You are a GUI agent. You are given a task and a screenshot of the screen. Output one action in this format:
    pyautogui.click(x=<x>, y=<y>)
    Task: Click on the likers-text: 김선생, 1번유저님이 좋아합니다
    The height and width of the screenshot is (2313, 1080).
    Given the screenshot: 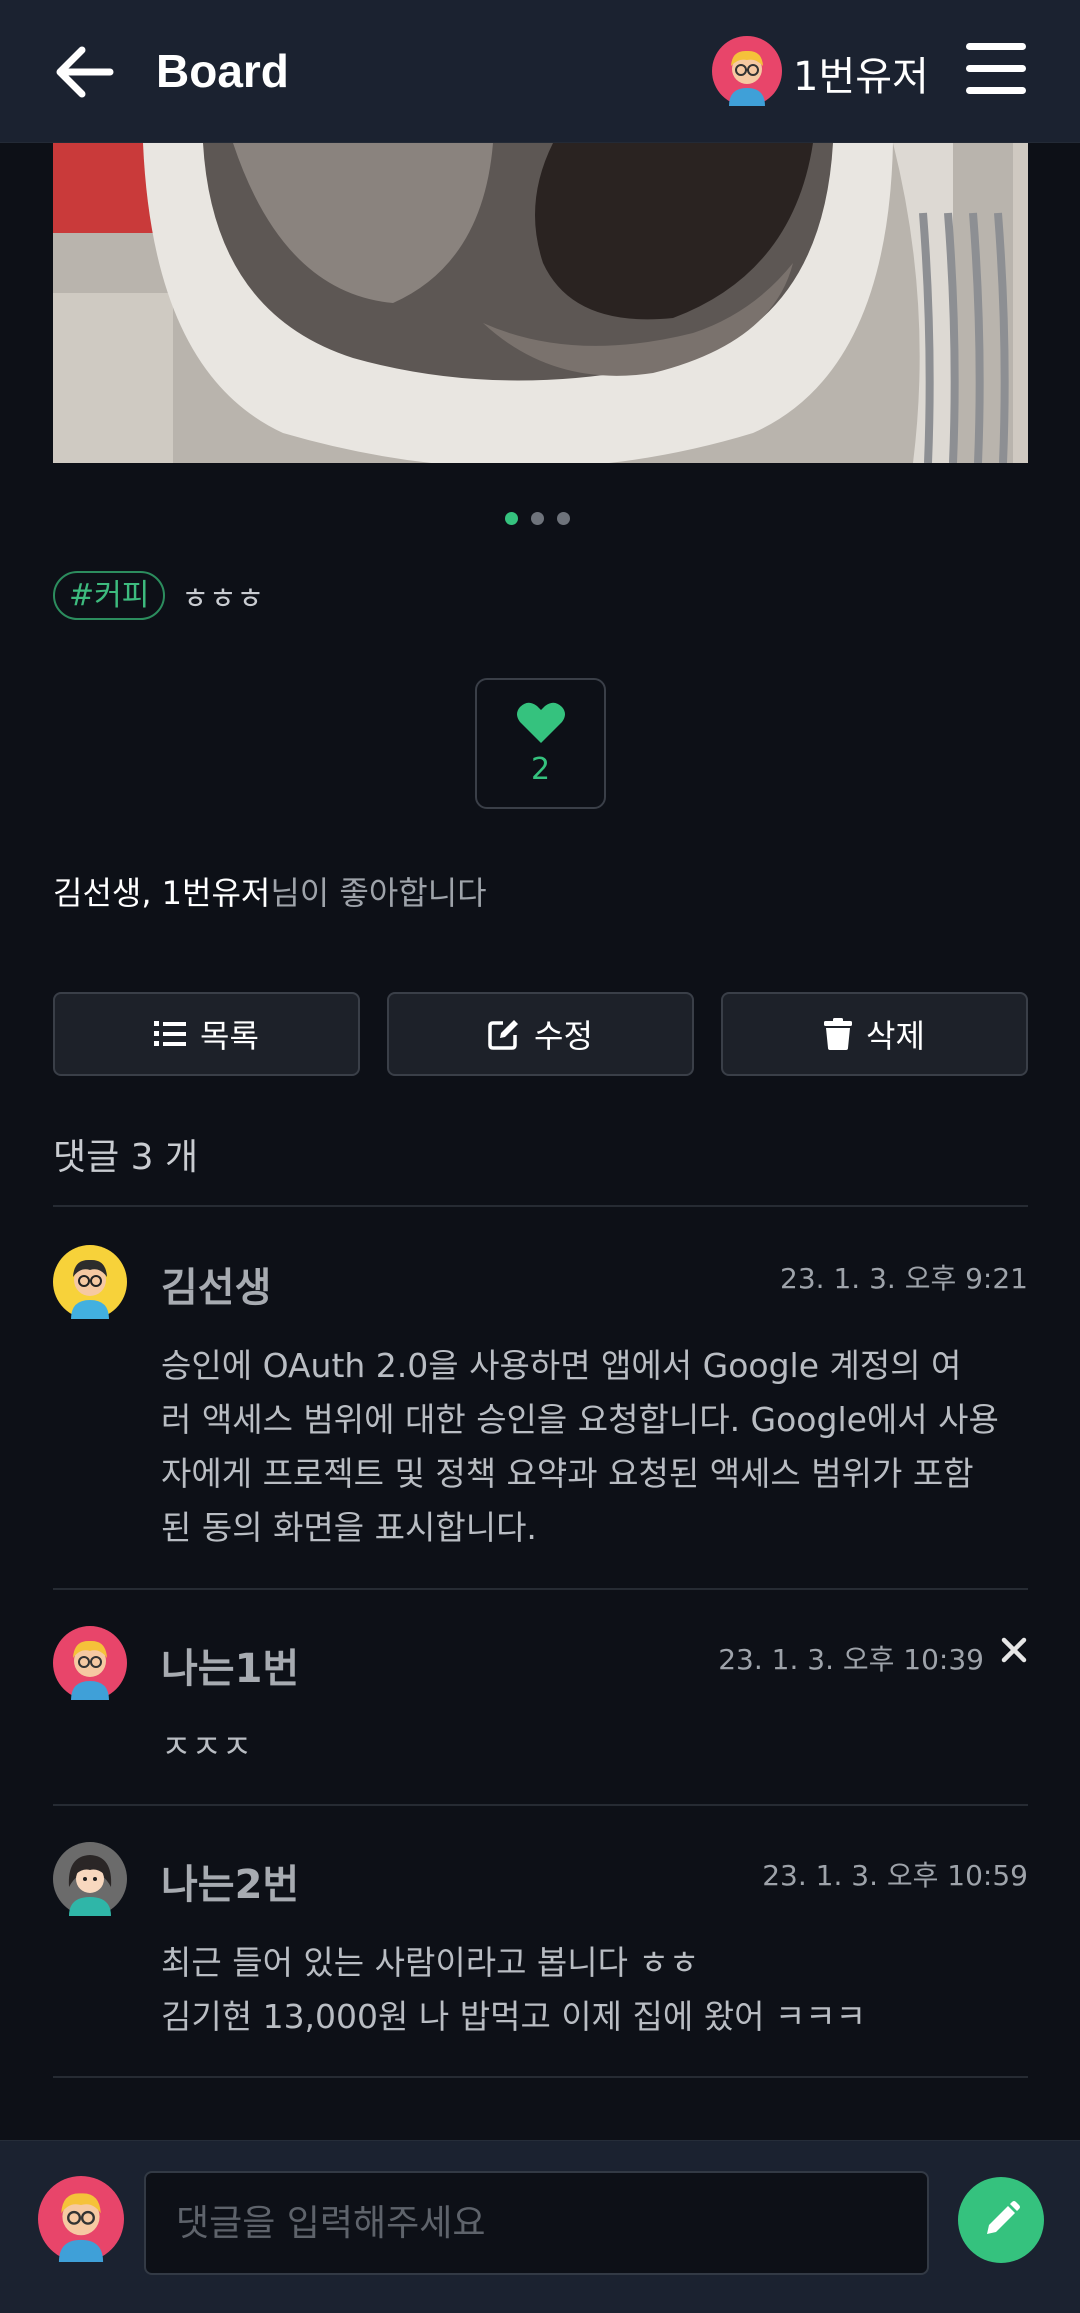 What is the action you would take?
    pyautogui.click(x=270, y=891)
    